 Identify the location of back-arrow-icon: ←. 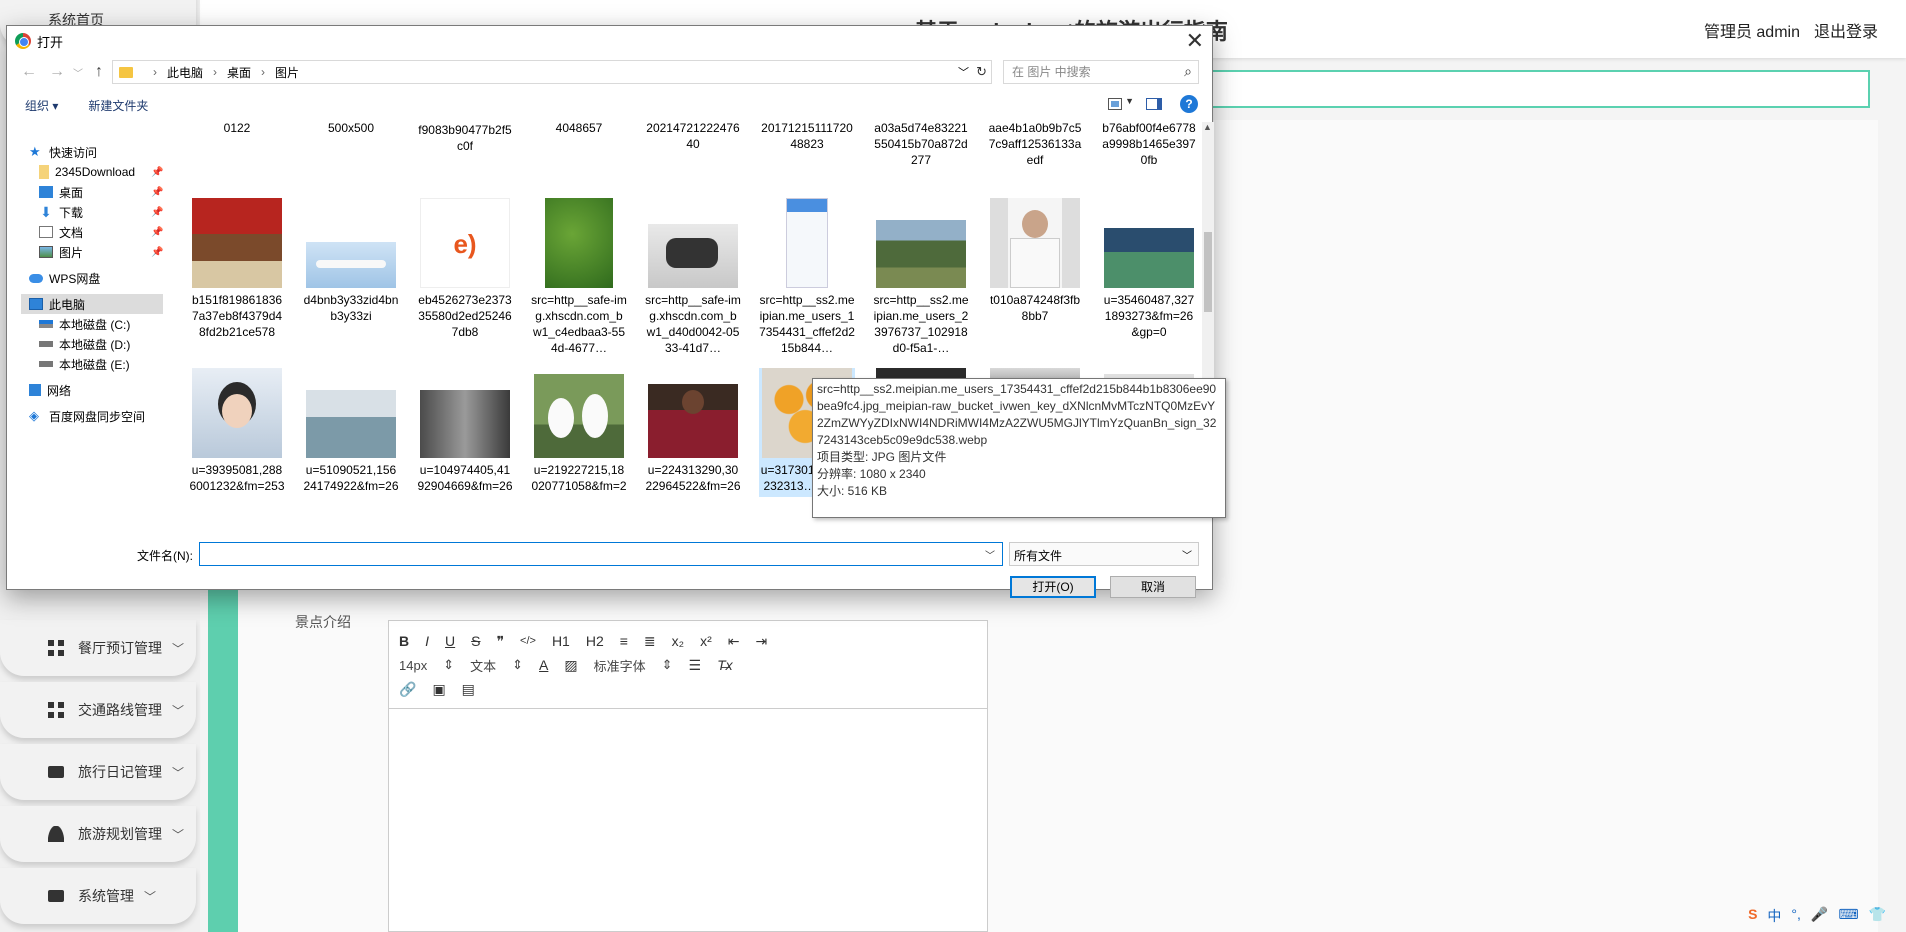
(29, 72).